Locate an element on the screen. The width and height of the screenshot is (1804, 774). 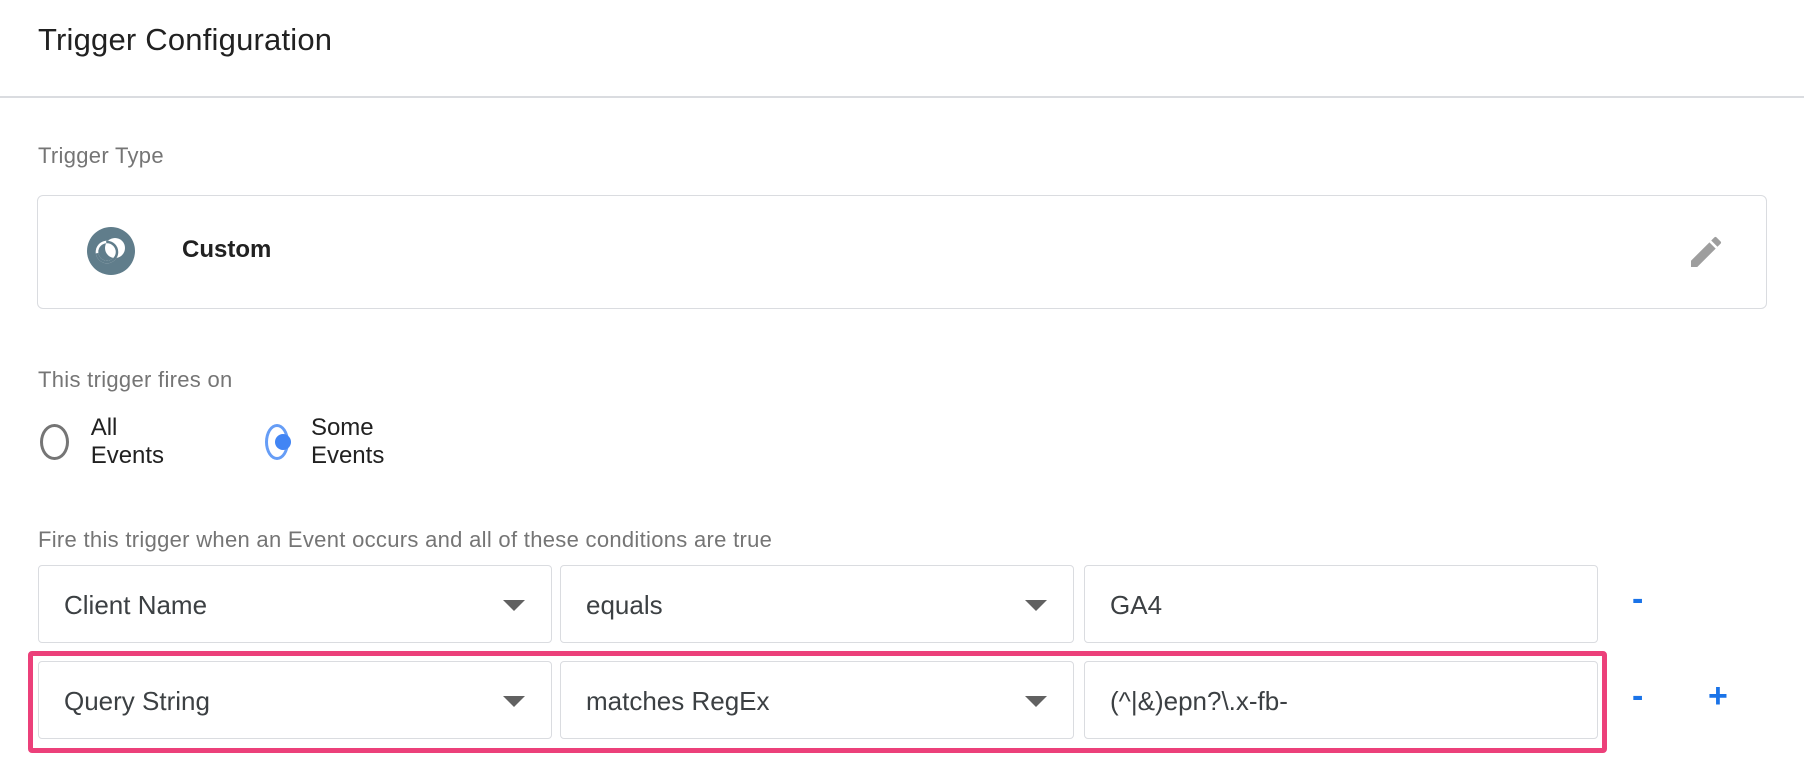
value-input: GA4 is located at coordinates (1341, 604).